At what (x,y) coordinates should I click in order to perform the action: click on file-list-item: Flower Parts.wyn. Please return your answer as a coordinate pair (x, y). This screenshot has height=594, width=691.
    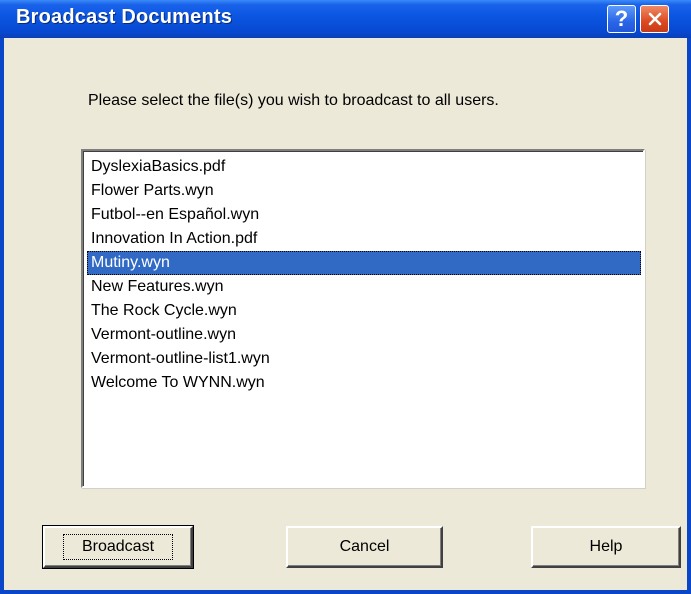
    Looking at the image, I should click on (364, 191).